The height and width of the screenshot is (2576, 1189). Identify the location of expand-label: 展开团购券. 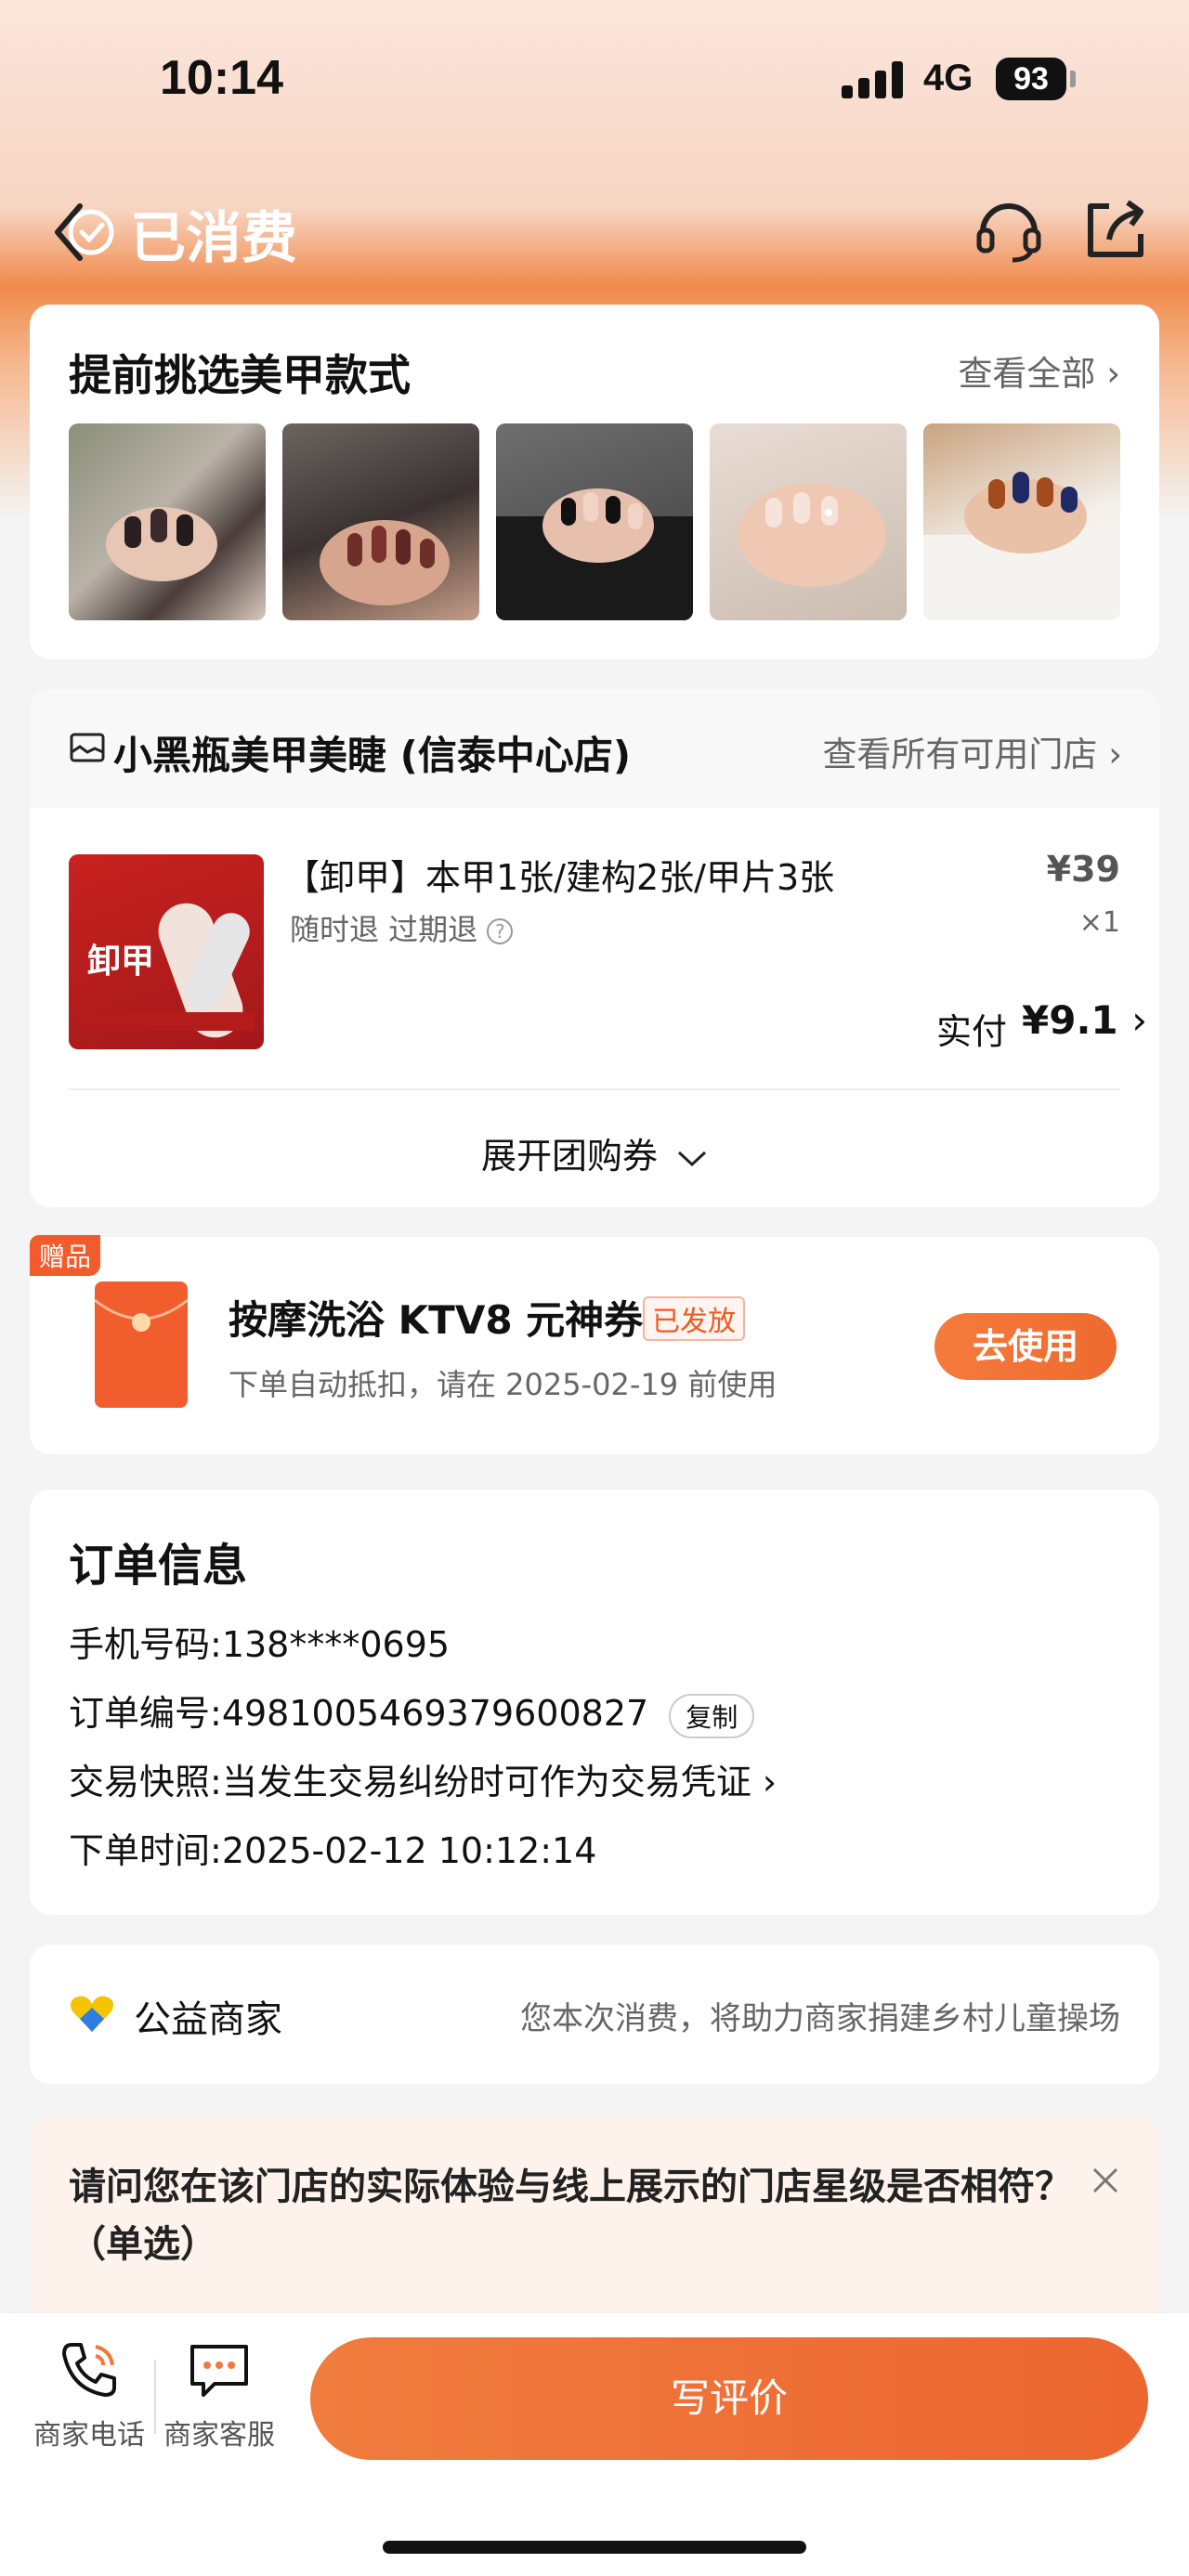
(569, 1156).